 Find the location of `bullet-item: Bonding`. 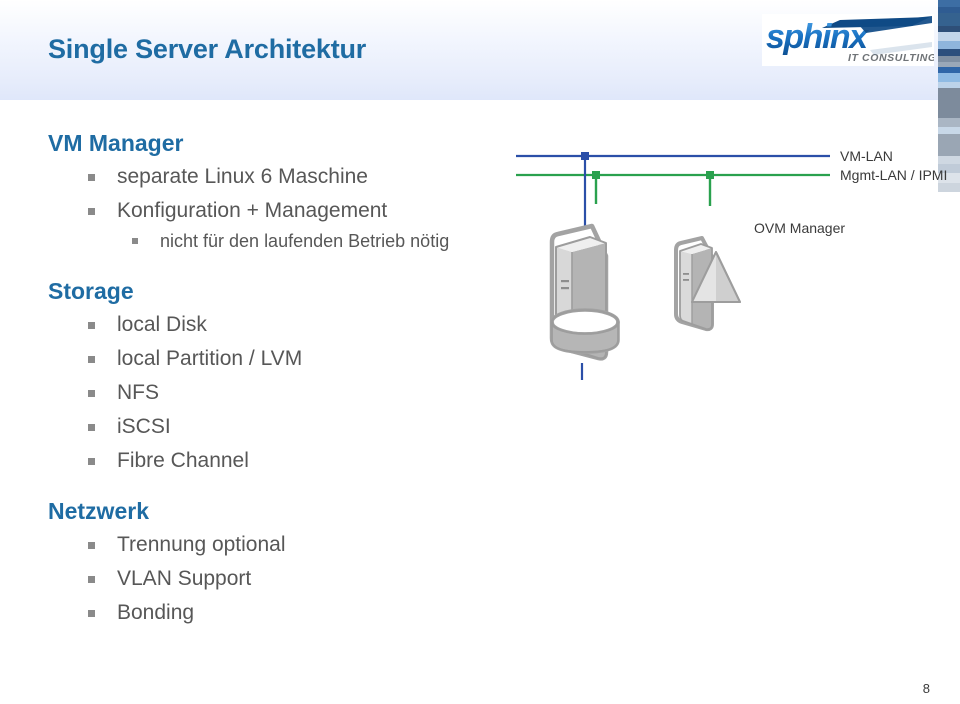

bullet-item: Bonding is located at coordinates (294, 613).